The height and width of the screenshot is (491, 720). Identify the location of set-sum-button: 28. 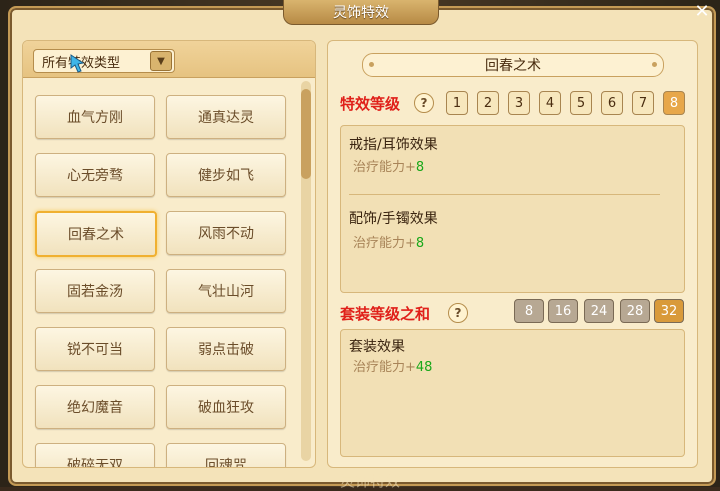
(635, 311).